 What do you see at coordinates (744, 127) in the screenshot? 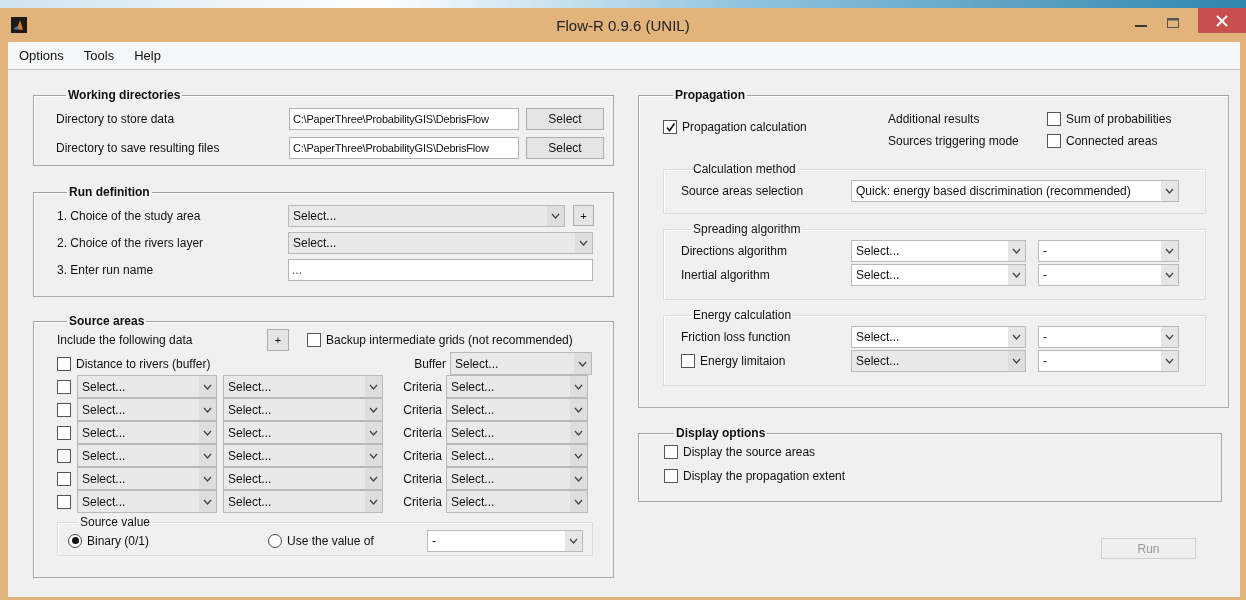
I see `checkbox-label: Propagation calculation` at bounding box center [744, 127].